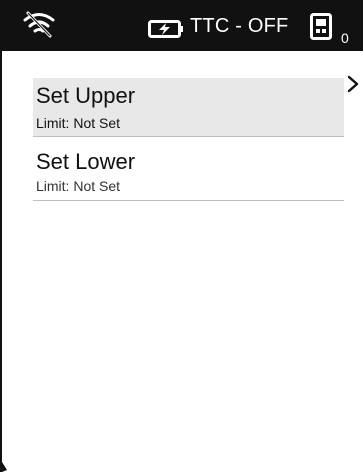 The image size is (363, 472). Describe the element at coordinates (345, 38) in the screenshot. I see `device-count: 0` at that location.